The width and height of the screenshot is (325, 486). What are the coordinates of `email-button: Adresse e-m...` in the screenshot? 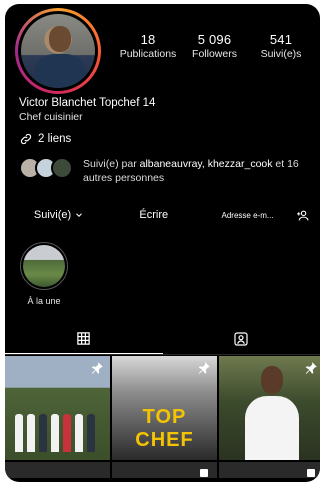 It's located at (247, 215).